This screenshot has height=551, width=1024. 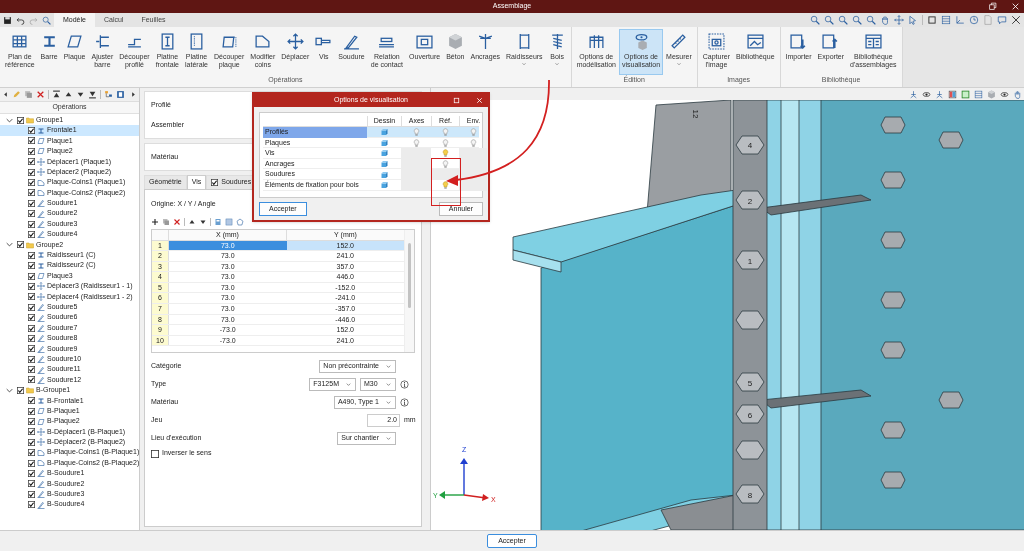 What do you see at coordinates (425, 41) in the screenshot?
I see `opening-icon` at bounding box center [425, 41].